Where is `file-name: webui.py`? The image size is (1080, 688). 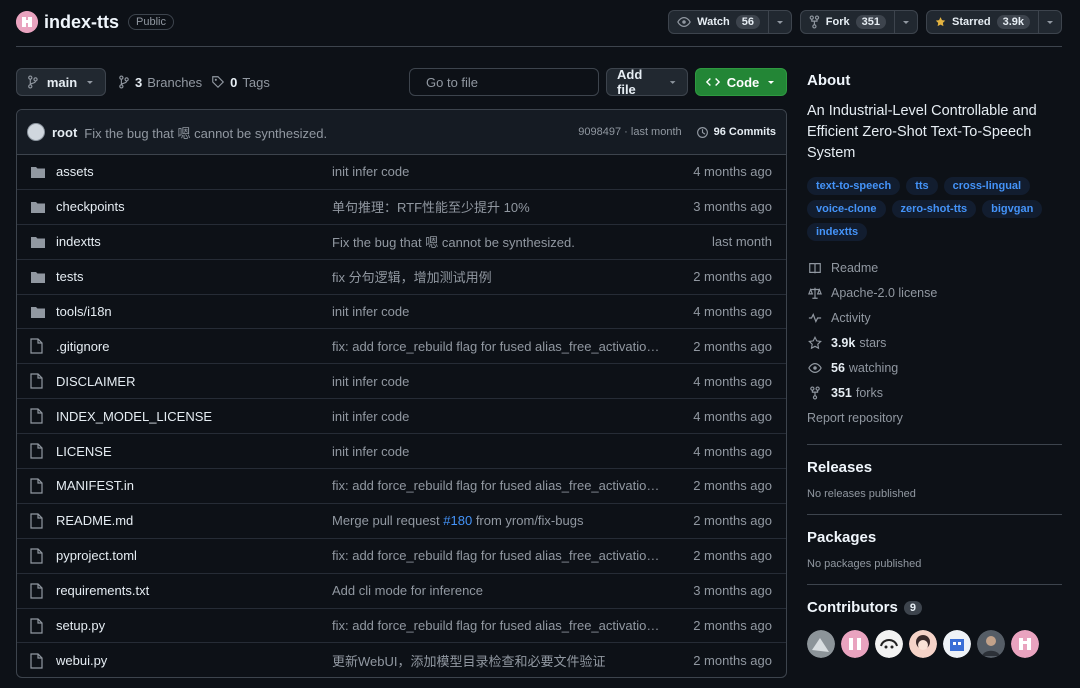 file-name: webui.py is located at coordinates (194, 660).